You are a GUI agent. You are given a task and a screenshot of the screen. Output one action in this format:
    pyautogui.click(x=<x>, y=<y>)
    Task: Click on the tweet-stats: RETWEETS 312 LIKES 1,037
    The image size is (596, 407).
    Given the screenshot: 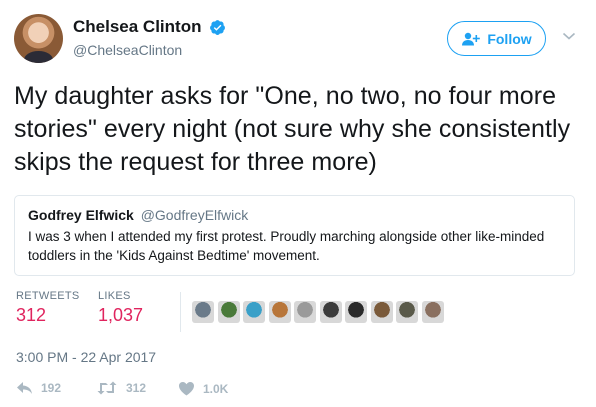 What is the action you would take?
    pyautogui.click(x=299, y=313)
    